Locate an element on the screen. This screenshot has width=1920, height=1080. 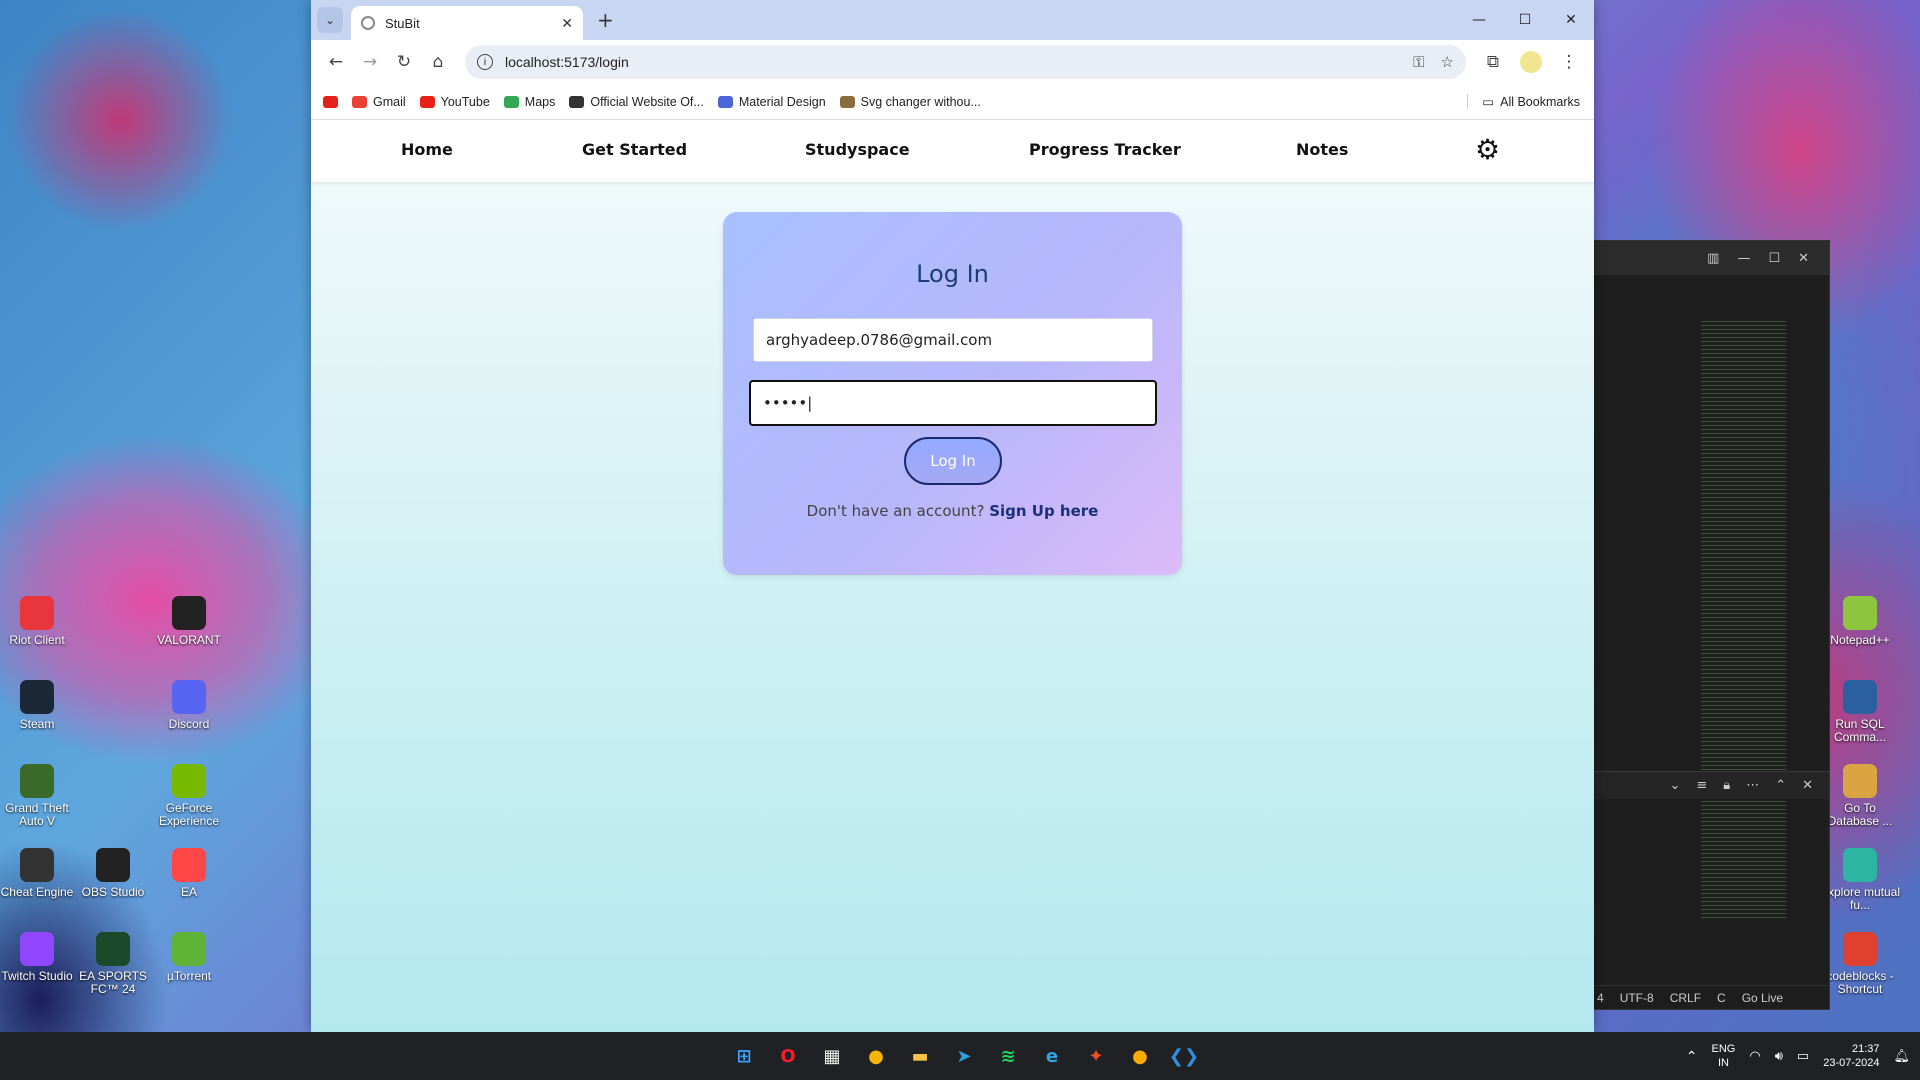
new-tab-button: + is located at coordinates (605, 20).